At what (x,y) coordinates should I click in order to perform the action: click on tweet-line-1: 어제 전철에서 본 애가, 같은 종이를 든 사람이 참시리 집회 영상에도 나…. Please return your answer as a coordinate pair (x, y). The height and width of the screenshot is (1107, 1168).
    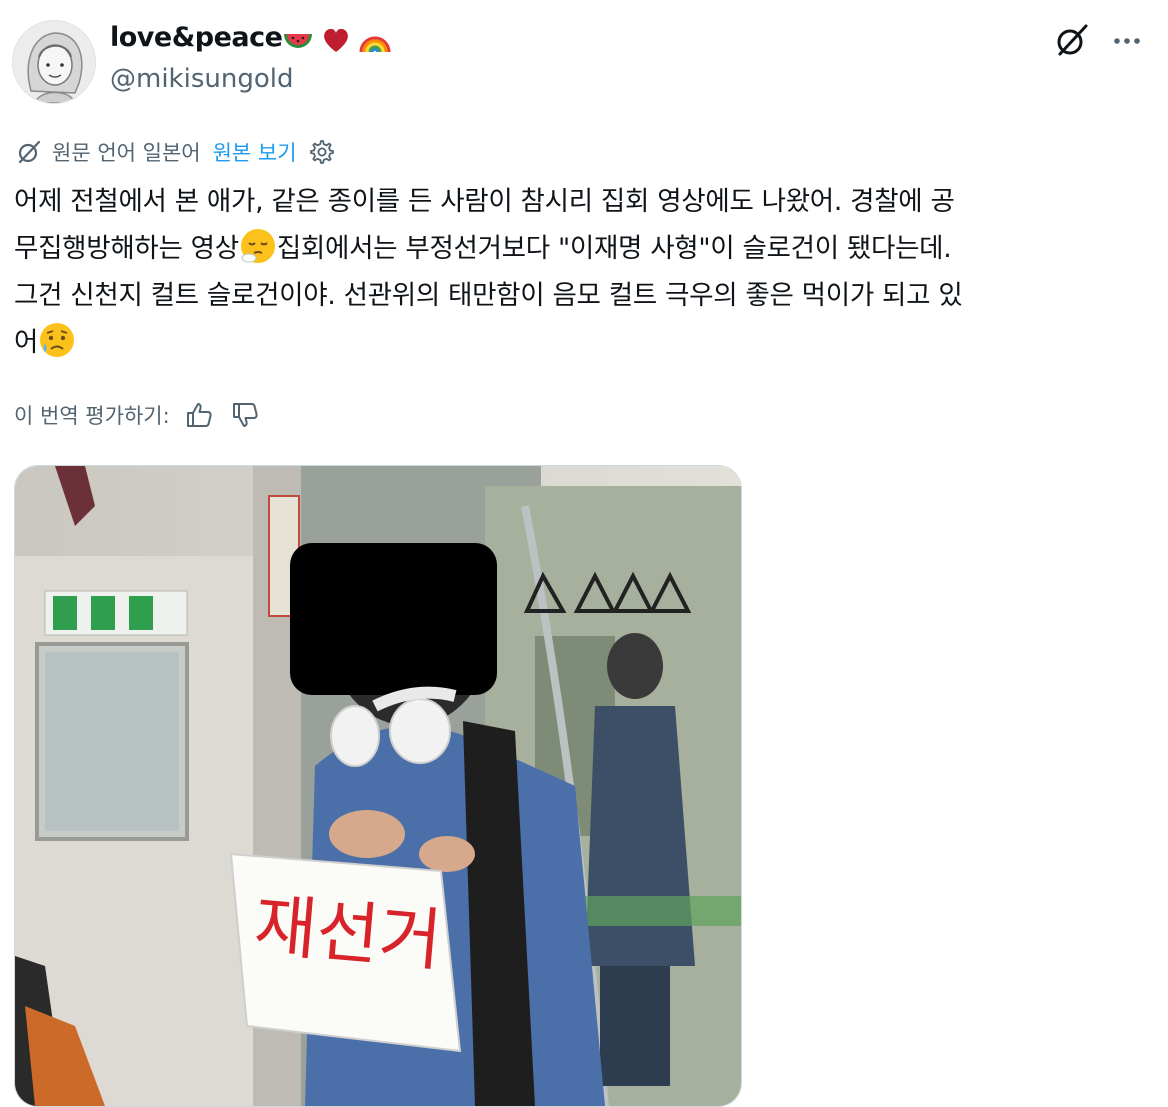
    Looking at the image, I should click on (484, 201).